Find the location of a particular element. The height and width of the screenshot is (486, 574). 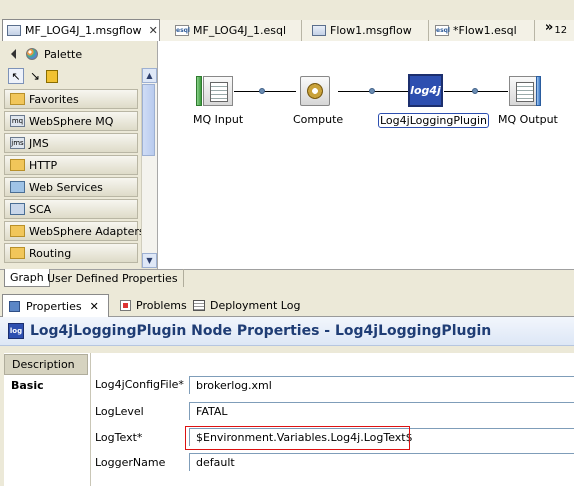

http-icon is located at coordinates (17, 165).